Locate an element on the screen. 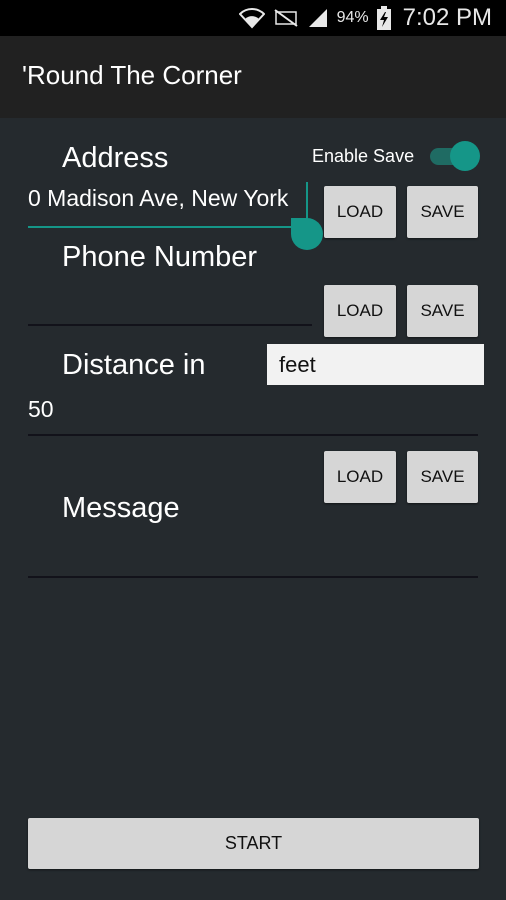 The image size is (506, 900). phone-label: Phone Number is located at coordinates (160, 257).